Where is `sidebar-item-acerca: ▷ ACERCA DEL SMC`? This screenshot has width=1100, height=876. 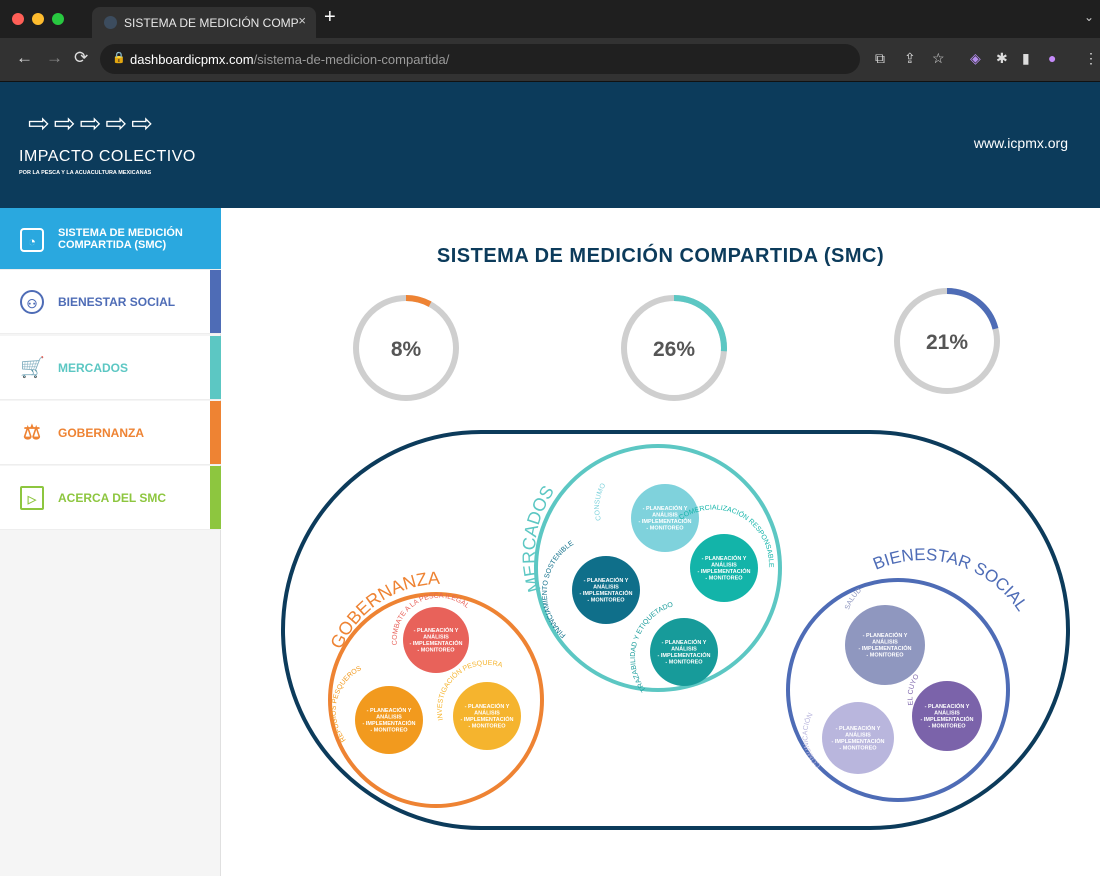
sidebar-item-acerca: ▷ ACERCA DEL SMC is located at coordinates (110, 498).